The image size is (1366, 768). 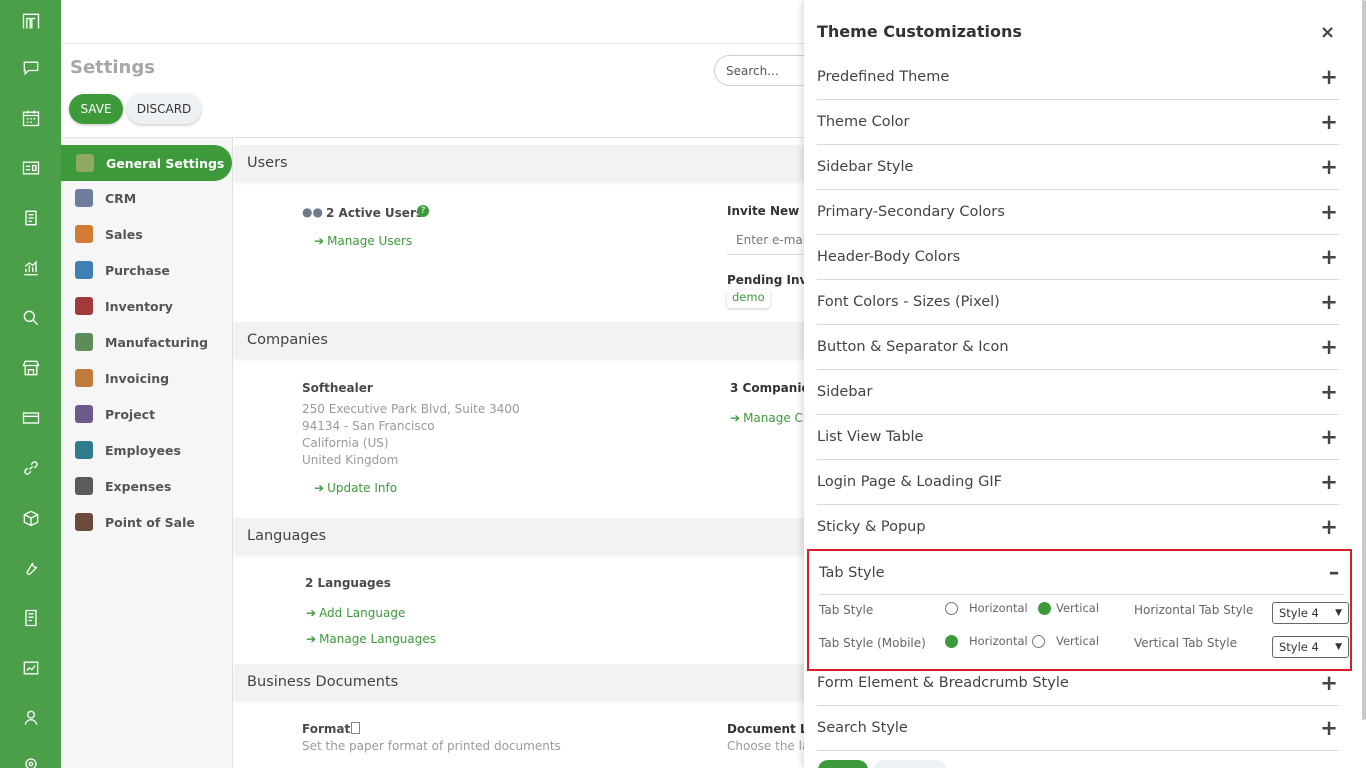 I want to click on tab-style-header: Tab Style –, so click(x=1081, y=573).